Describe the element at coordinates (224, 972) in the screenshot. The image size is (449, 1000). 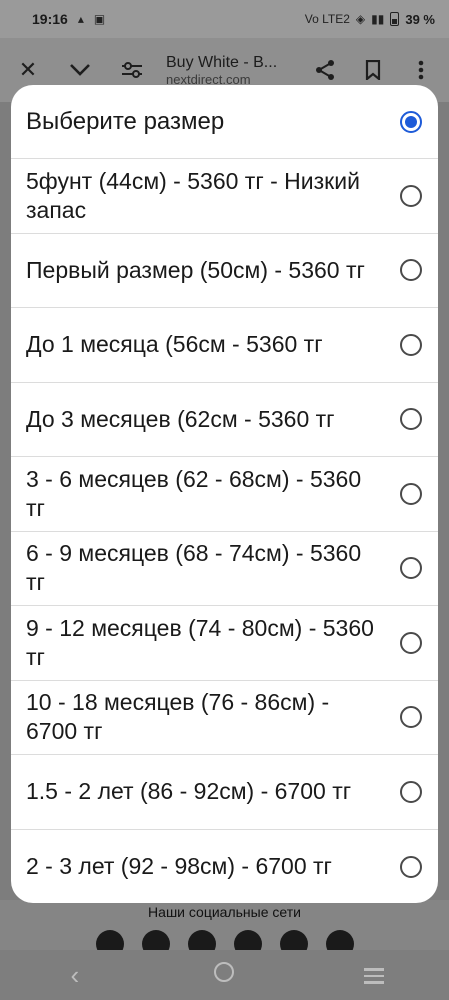
I see `home-icon` at that location.